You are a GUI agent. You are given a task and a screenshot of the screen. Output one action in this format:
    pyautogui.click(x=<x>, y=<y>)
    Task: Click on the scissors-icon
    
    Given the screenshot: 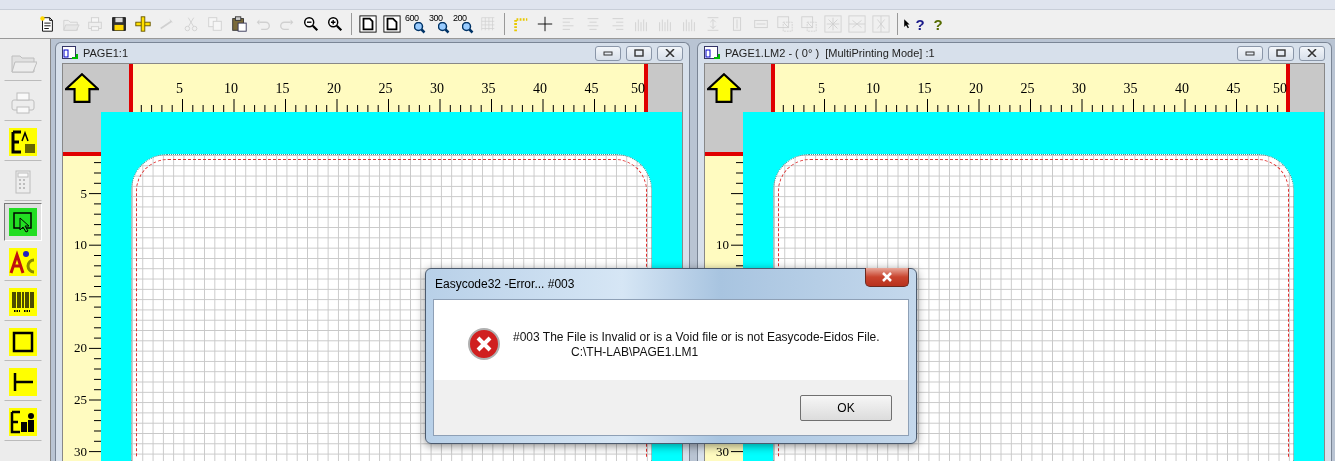 What is the action you would take?
    pyautogui.click(x=191, y=24)
    